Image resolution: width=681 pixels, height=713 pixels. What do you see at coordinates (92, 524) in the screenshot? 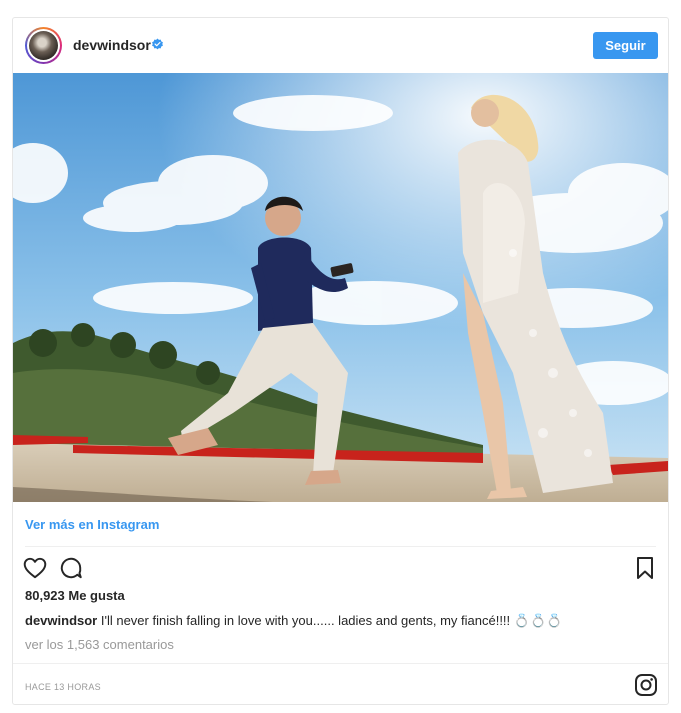
I see `view-more-link: Ver más en Instagram` at bounding box center [92, 524].